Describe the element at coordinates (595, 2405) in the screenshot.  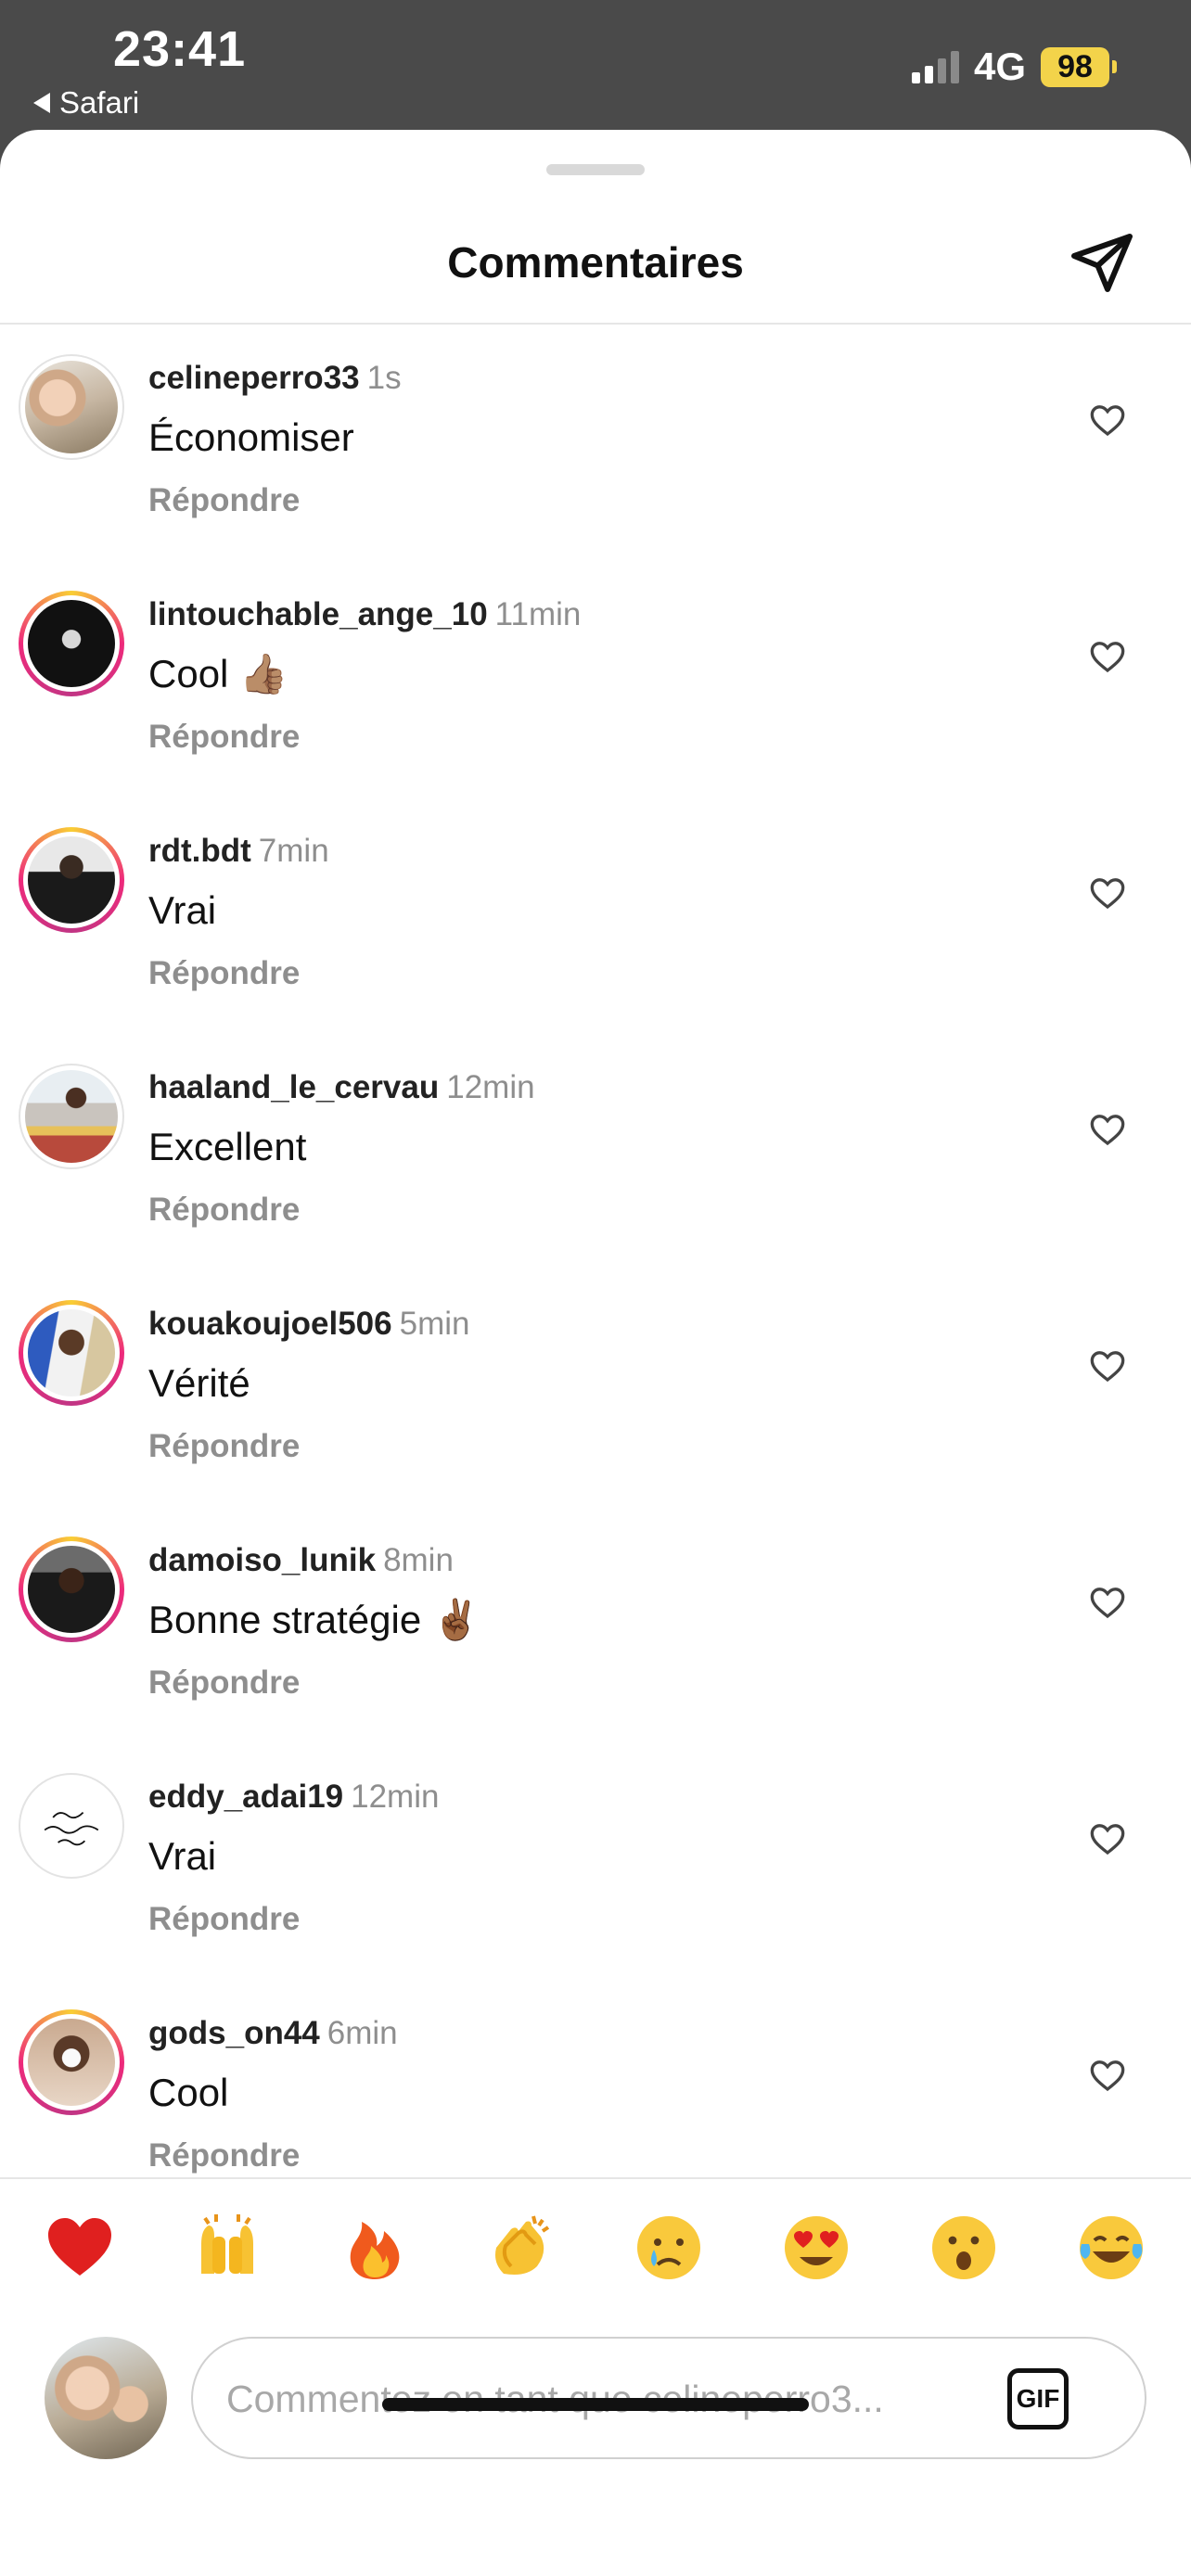
I see `home-indicator` at that location.